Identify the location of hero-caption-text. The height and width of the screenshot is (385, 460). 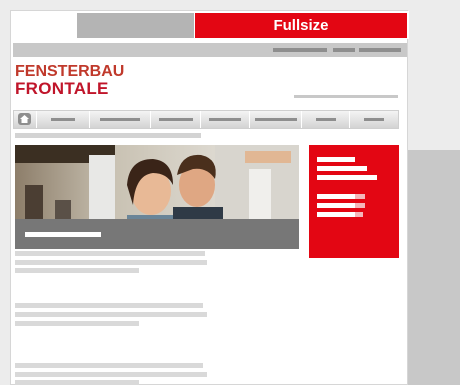
(63, 234).